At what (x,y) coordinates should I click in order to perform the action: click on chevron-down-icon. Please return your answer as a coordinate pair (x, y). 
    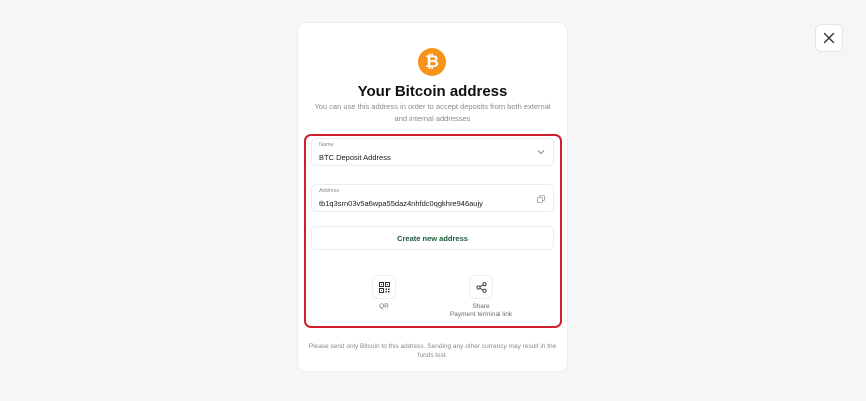
    Looking at the image, I should click on (541, 152).